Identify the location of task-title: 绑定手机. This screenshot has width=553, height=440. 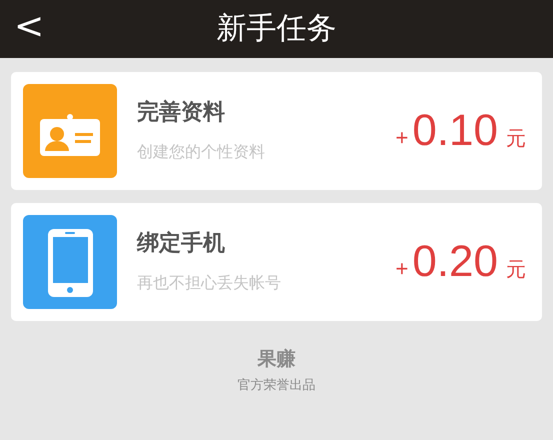
(181, 243).